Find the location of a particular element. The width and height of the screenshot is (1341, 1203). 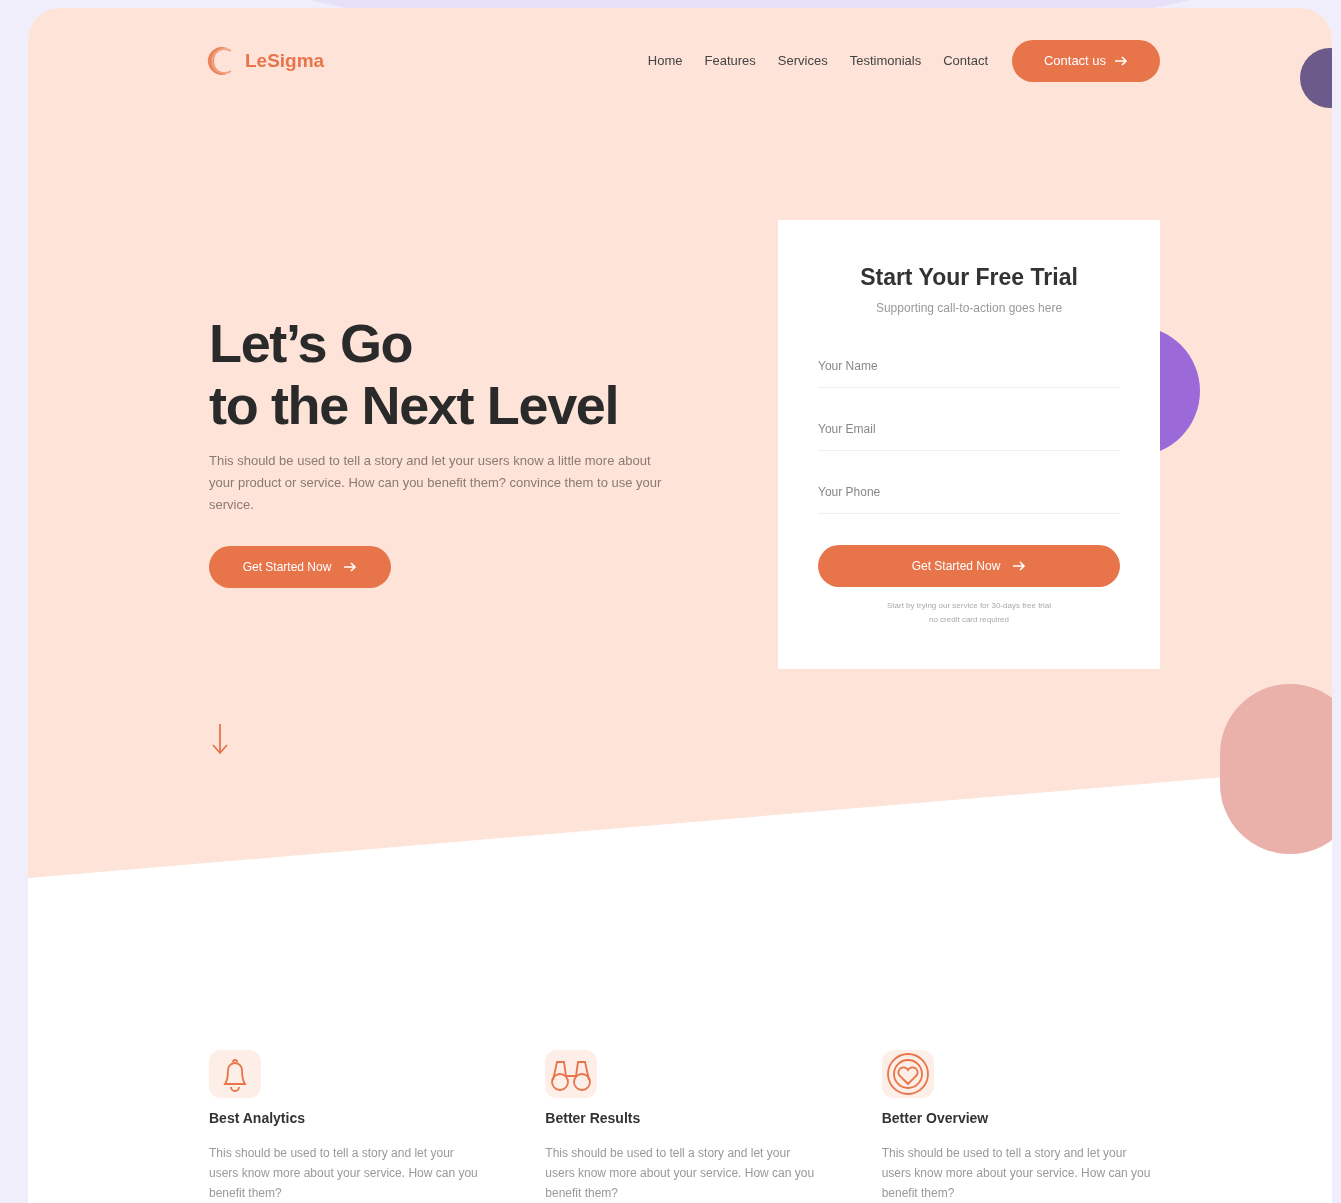

form-note: Start by trying our service for 30-days free trial no credit card required is located at coordinates (969, 612).